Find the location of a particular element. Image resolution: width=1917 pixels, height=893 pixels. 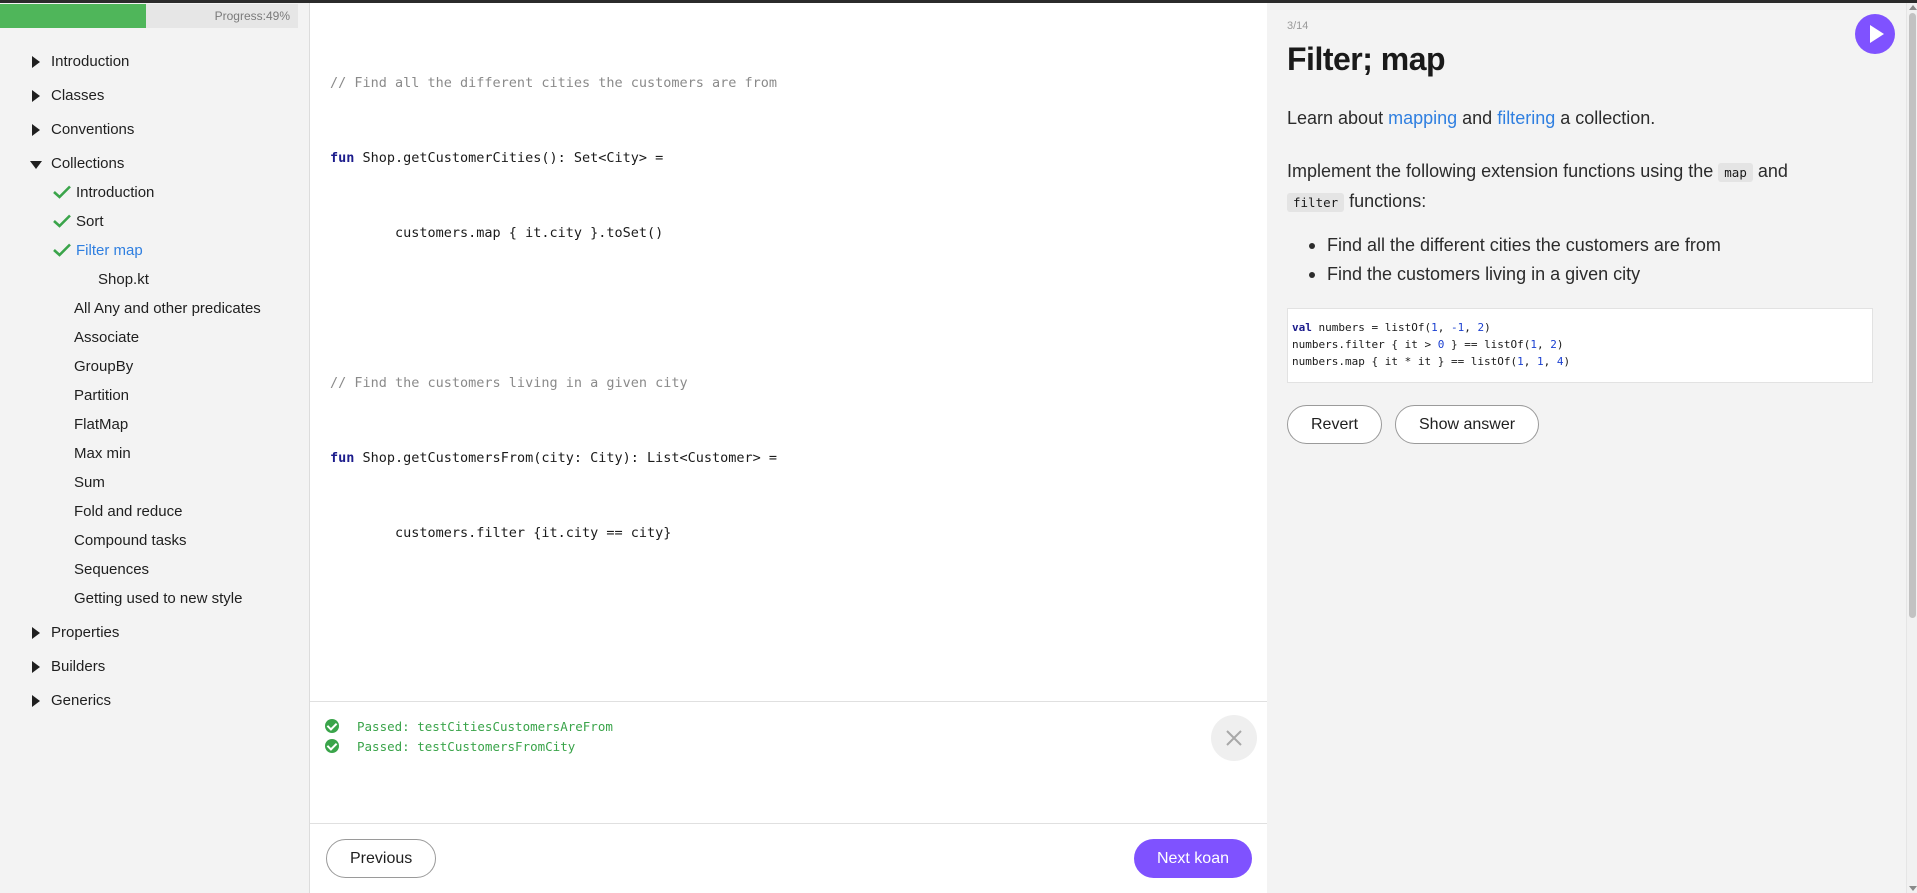

code-text-span: } == listOf( is located at coordinates (1487, 344).